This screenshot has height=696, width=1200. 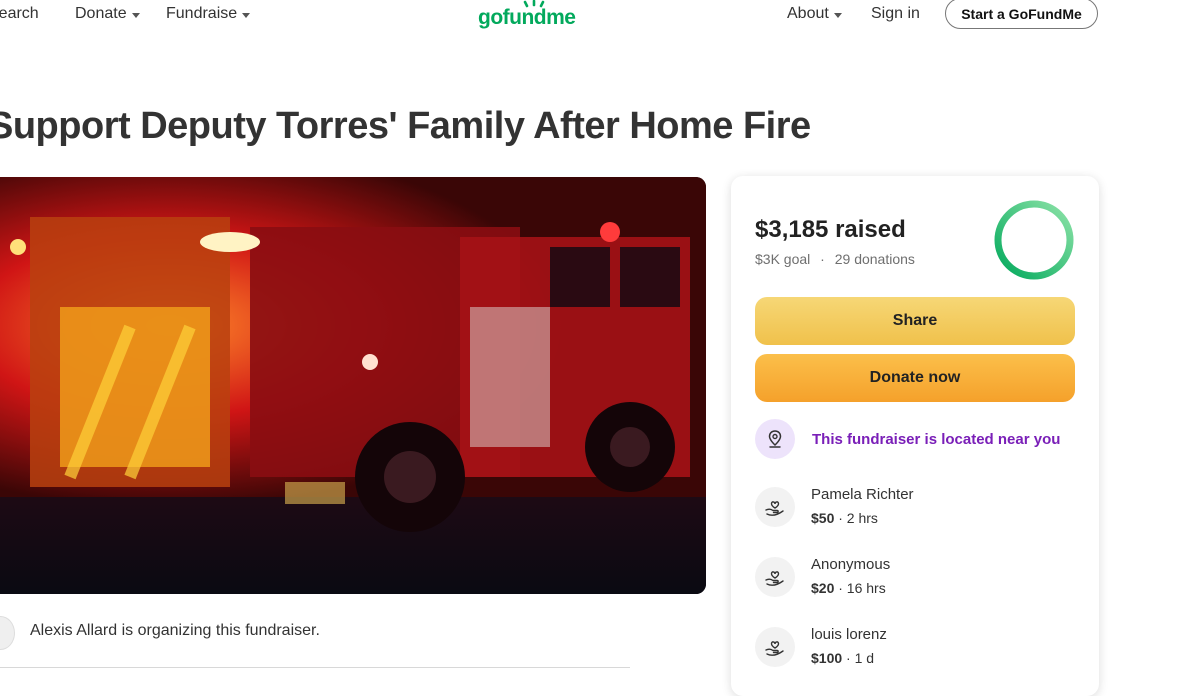 I want to click on donor-name: Anonymous, so click(x=851, y=564).